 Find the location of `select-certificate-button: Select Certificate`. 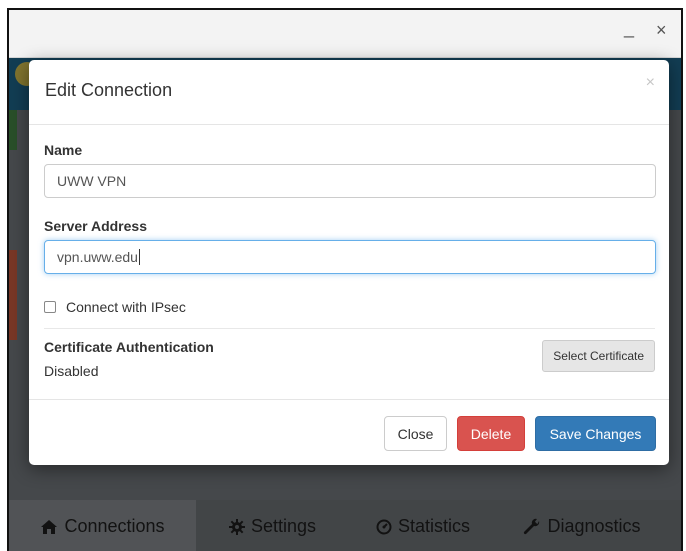

select-certificate-button: Select Certificate is located at coordinates (598, 356).